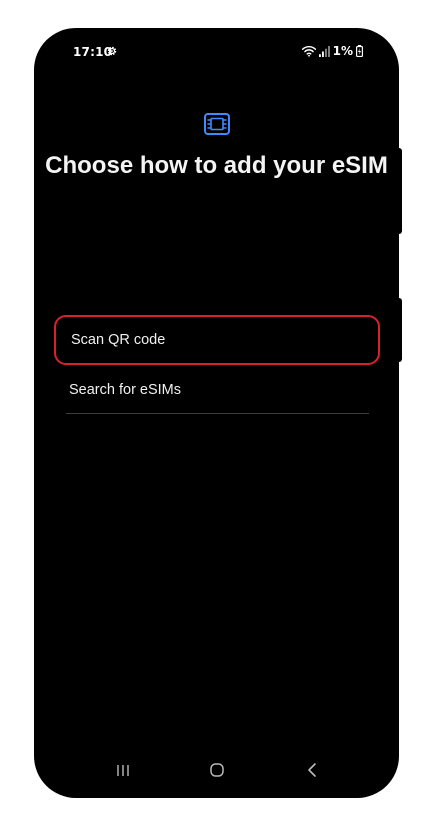  I want to click on signal-icon, so click(324, 51).